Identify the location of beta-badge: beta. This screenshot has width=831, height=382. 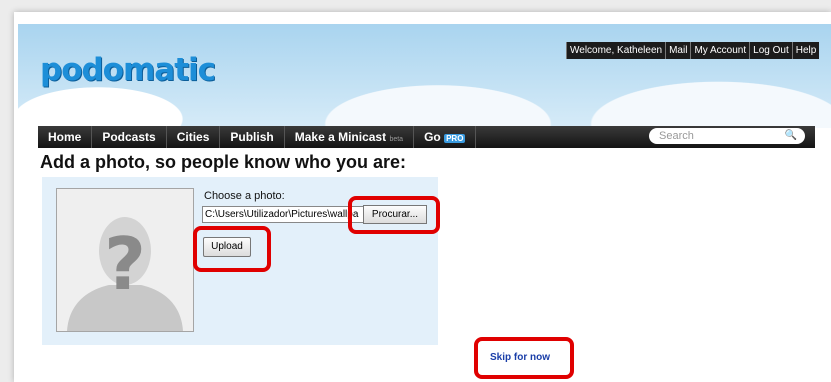
(396, 139).